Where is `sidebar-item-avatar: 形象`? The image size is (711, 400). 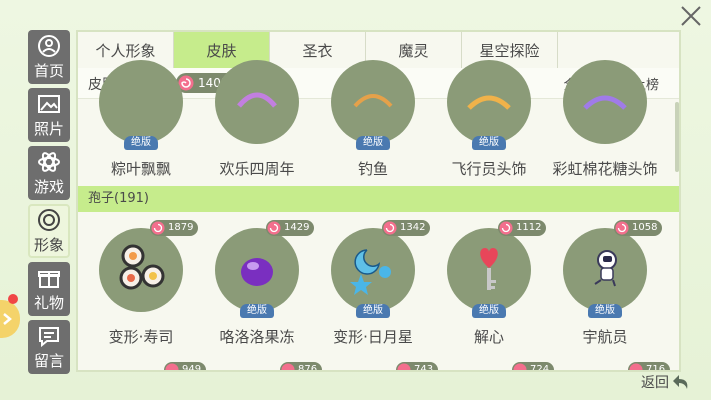 sidebar-item-avatar: 形象 is located at coordinates (49, 231).